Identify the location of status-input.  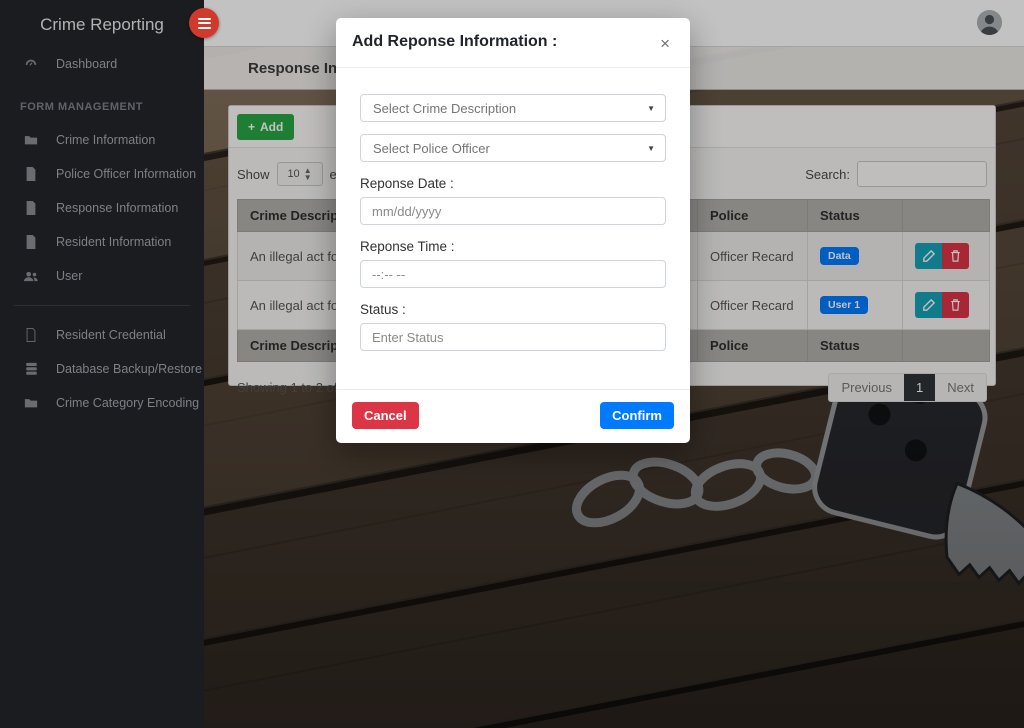
(513, 337).